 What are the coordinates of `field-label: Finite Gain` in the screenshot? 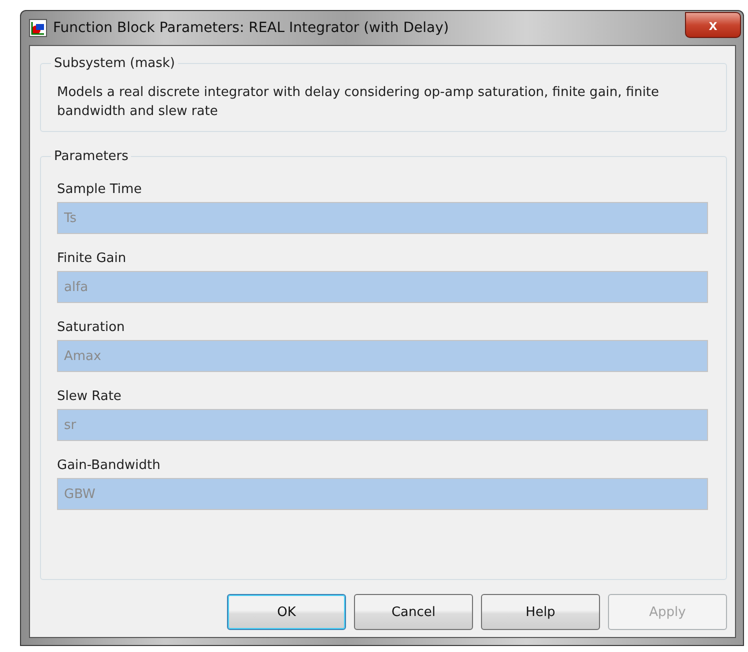 It's located at (92, 258).